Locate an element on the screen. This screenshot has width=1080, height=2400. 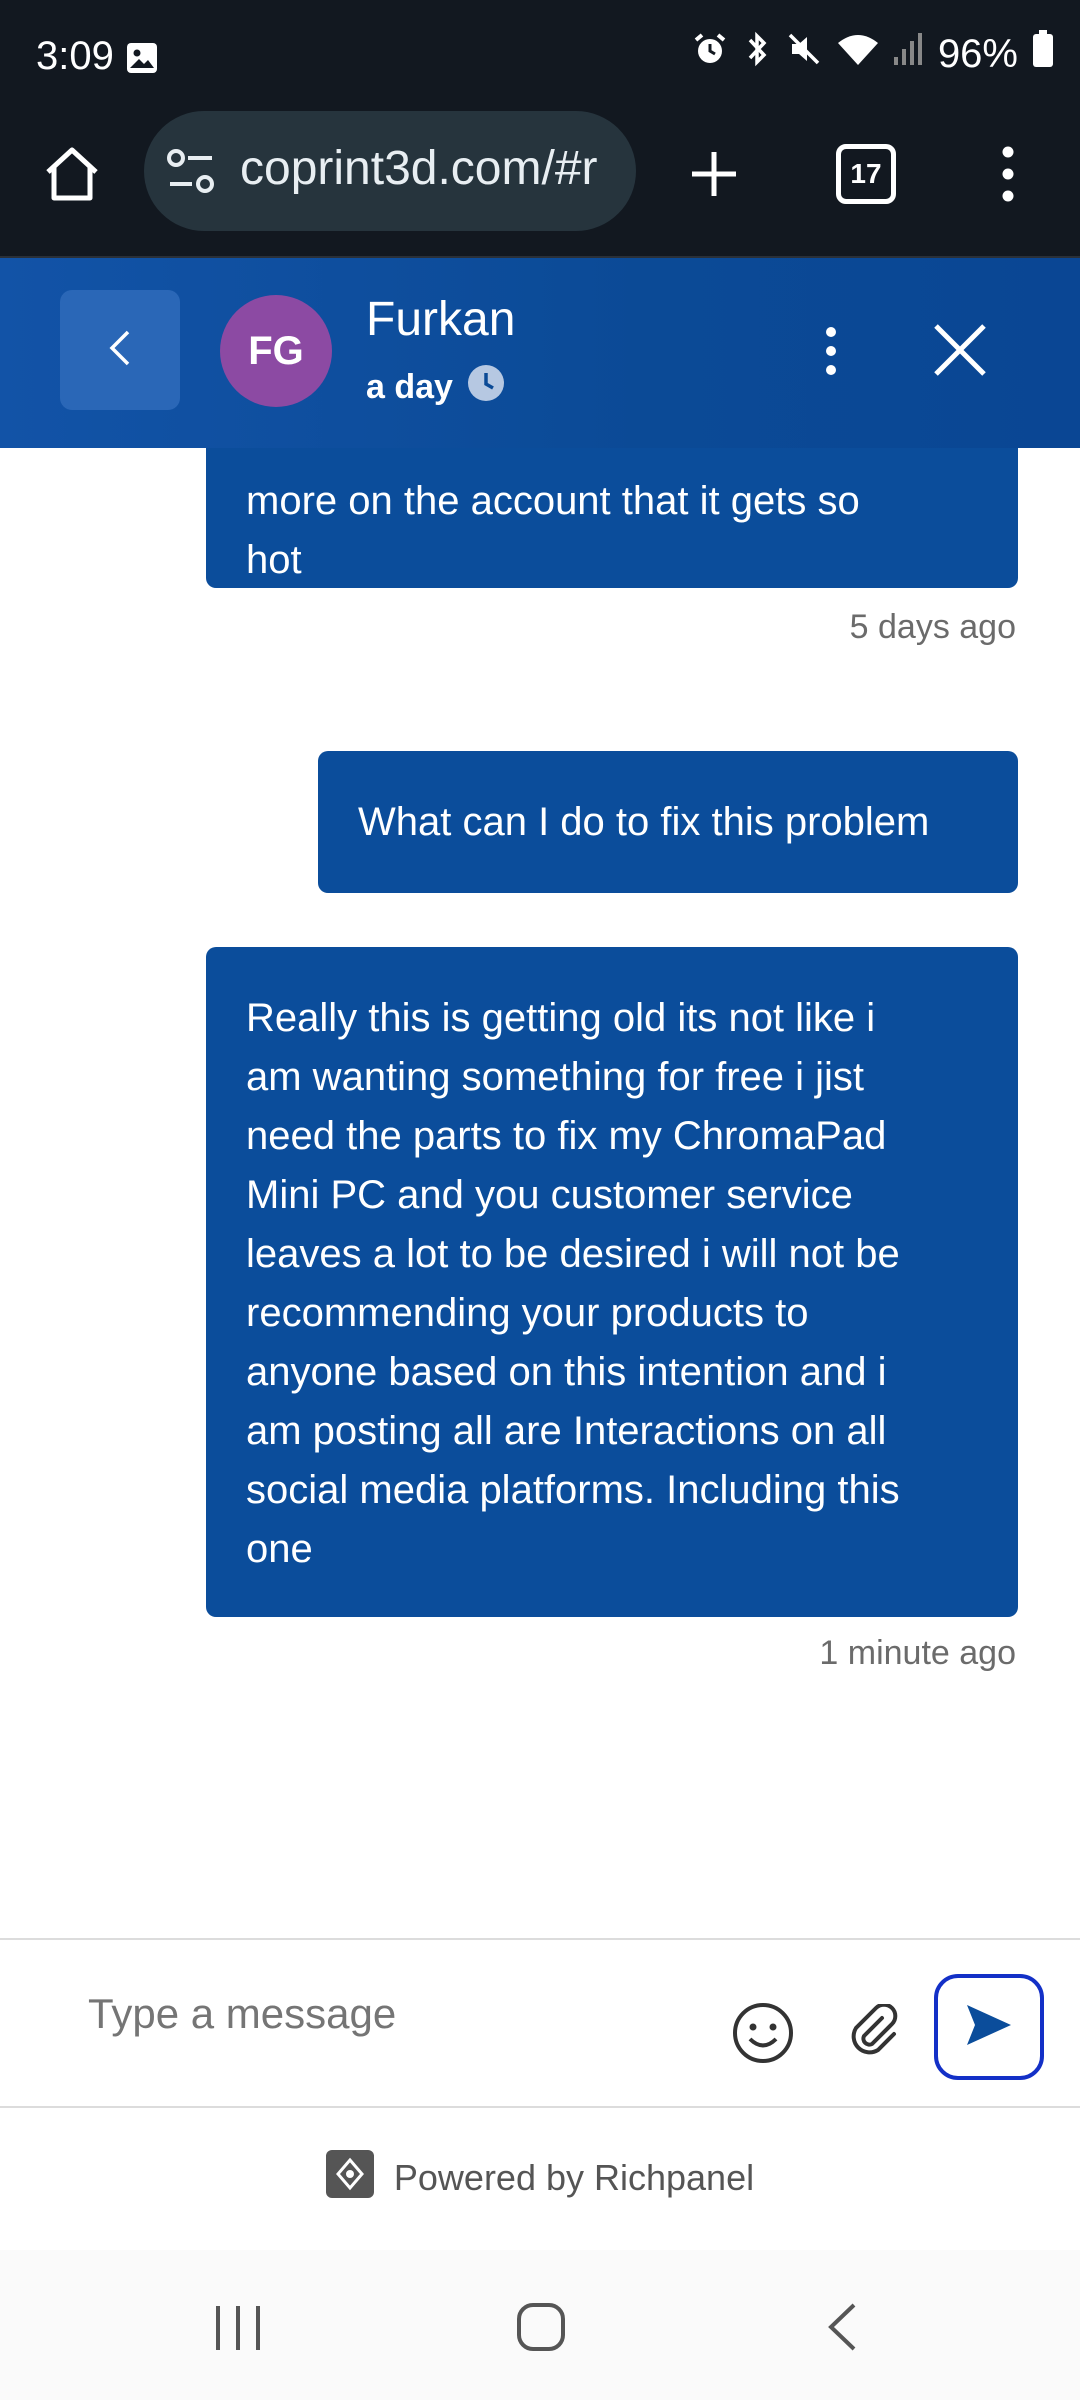
message-line: What can I do to fix this problem is located at coordinates (644, 821).